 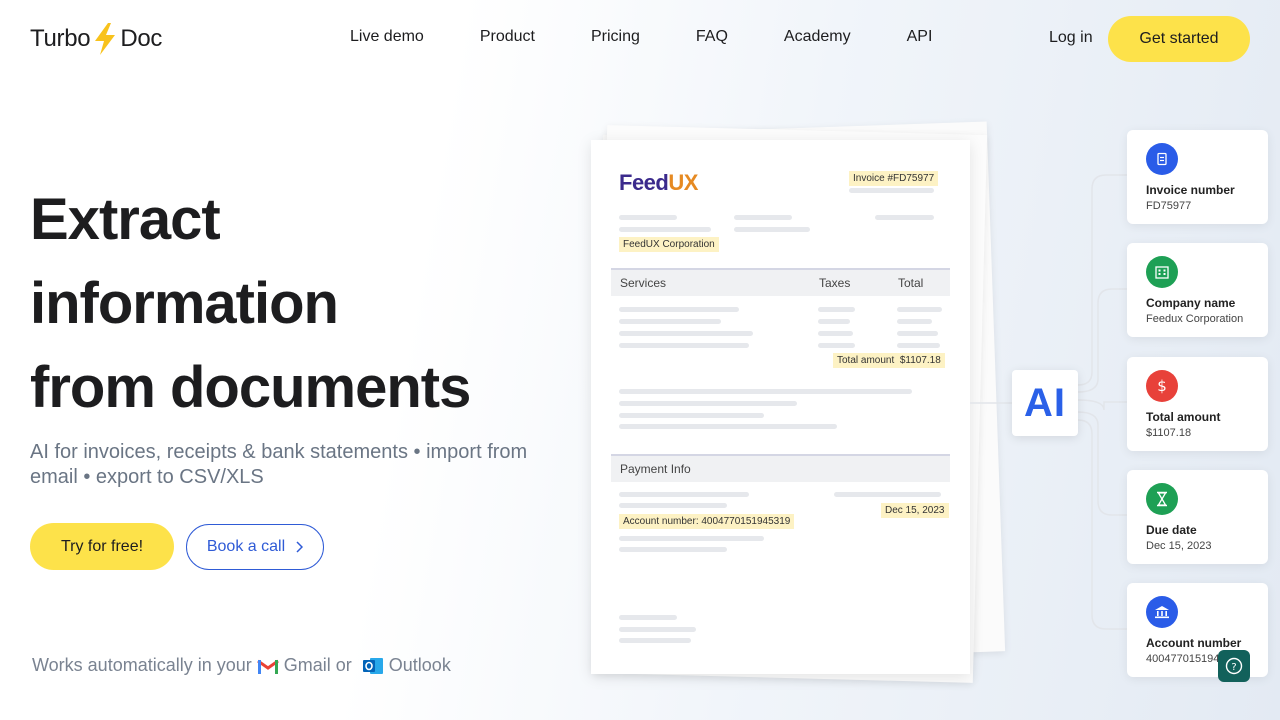 What do you see at coordinates (1045, 403) in the screenshot?
I see `ai-processor-box: AI` at bounding box center [1045, 403].